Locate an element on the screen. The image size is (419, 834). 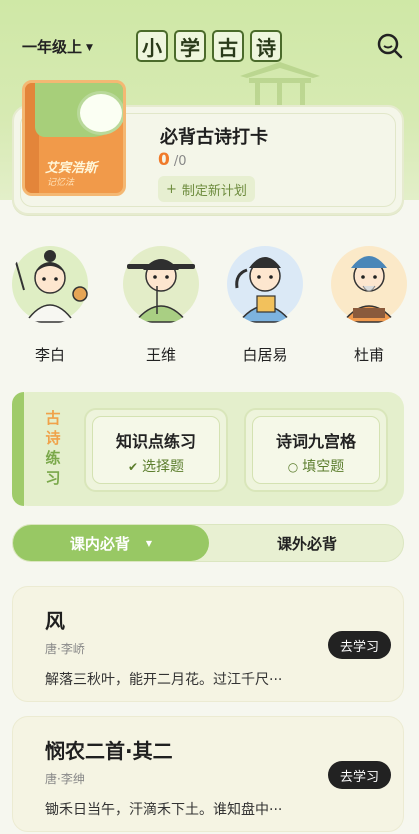
tab-extra-class: 课外必背 is located at coordinates (307, 543).